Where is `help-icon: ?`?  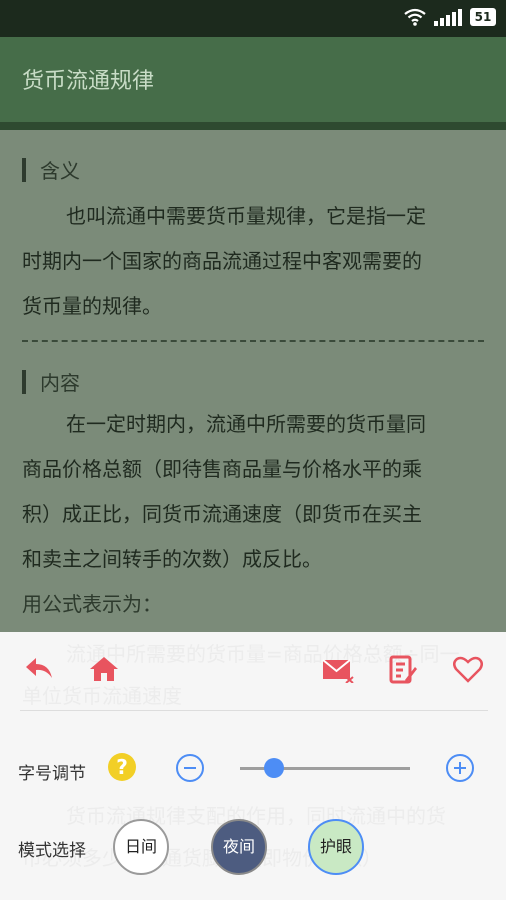
help-icon: ? is located at coordinates (122, 767).